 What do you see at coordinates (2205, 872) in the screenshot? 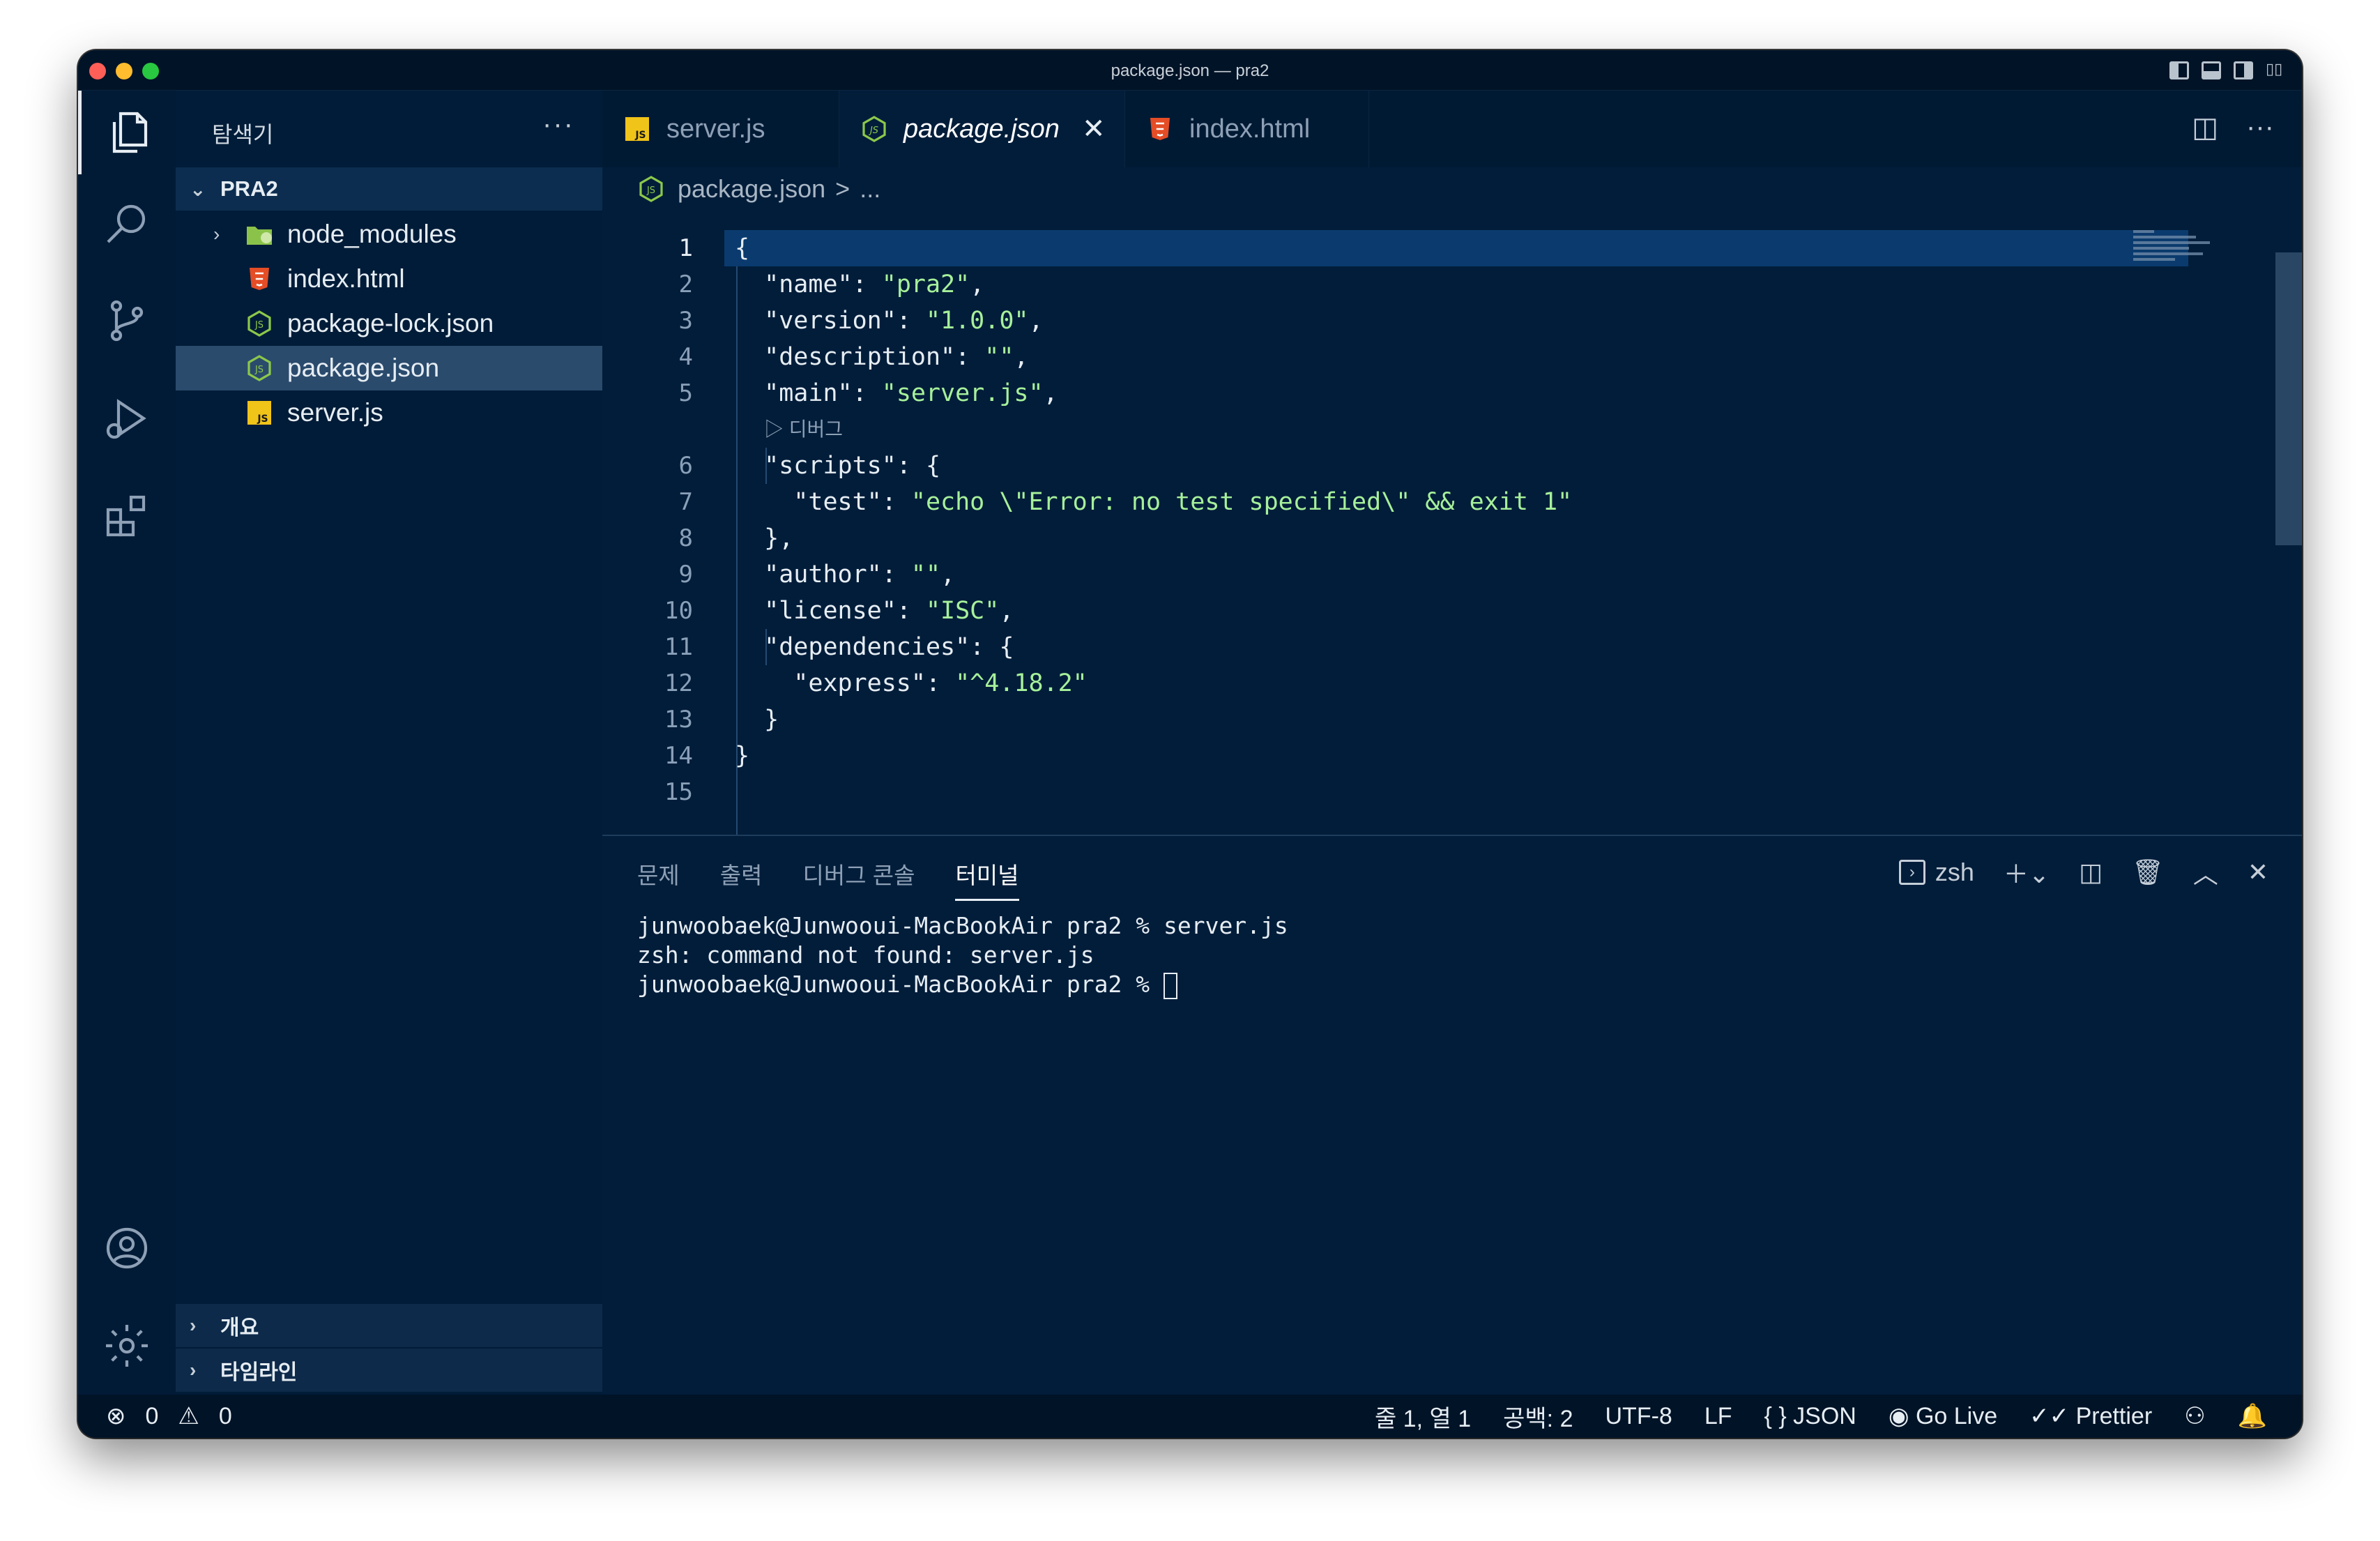
I see `maximize-panel-icon: ︿` at bounding box center [2205, 872].